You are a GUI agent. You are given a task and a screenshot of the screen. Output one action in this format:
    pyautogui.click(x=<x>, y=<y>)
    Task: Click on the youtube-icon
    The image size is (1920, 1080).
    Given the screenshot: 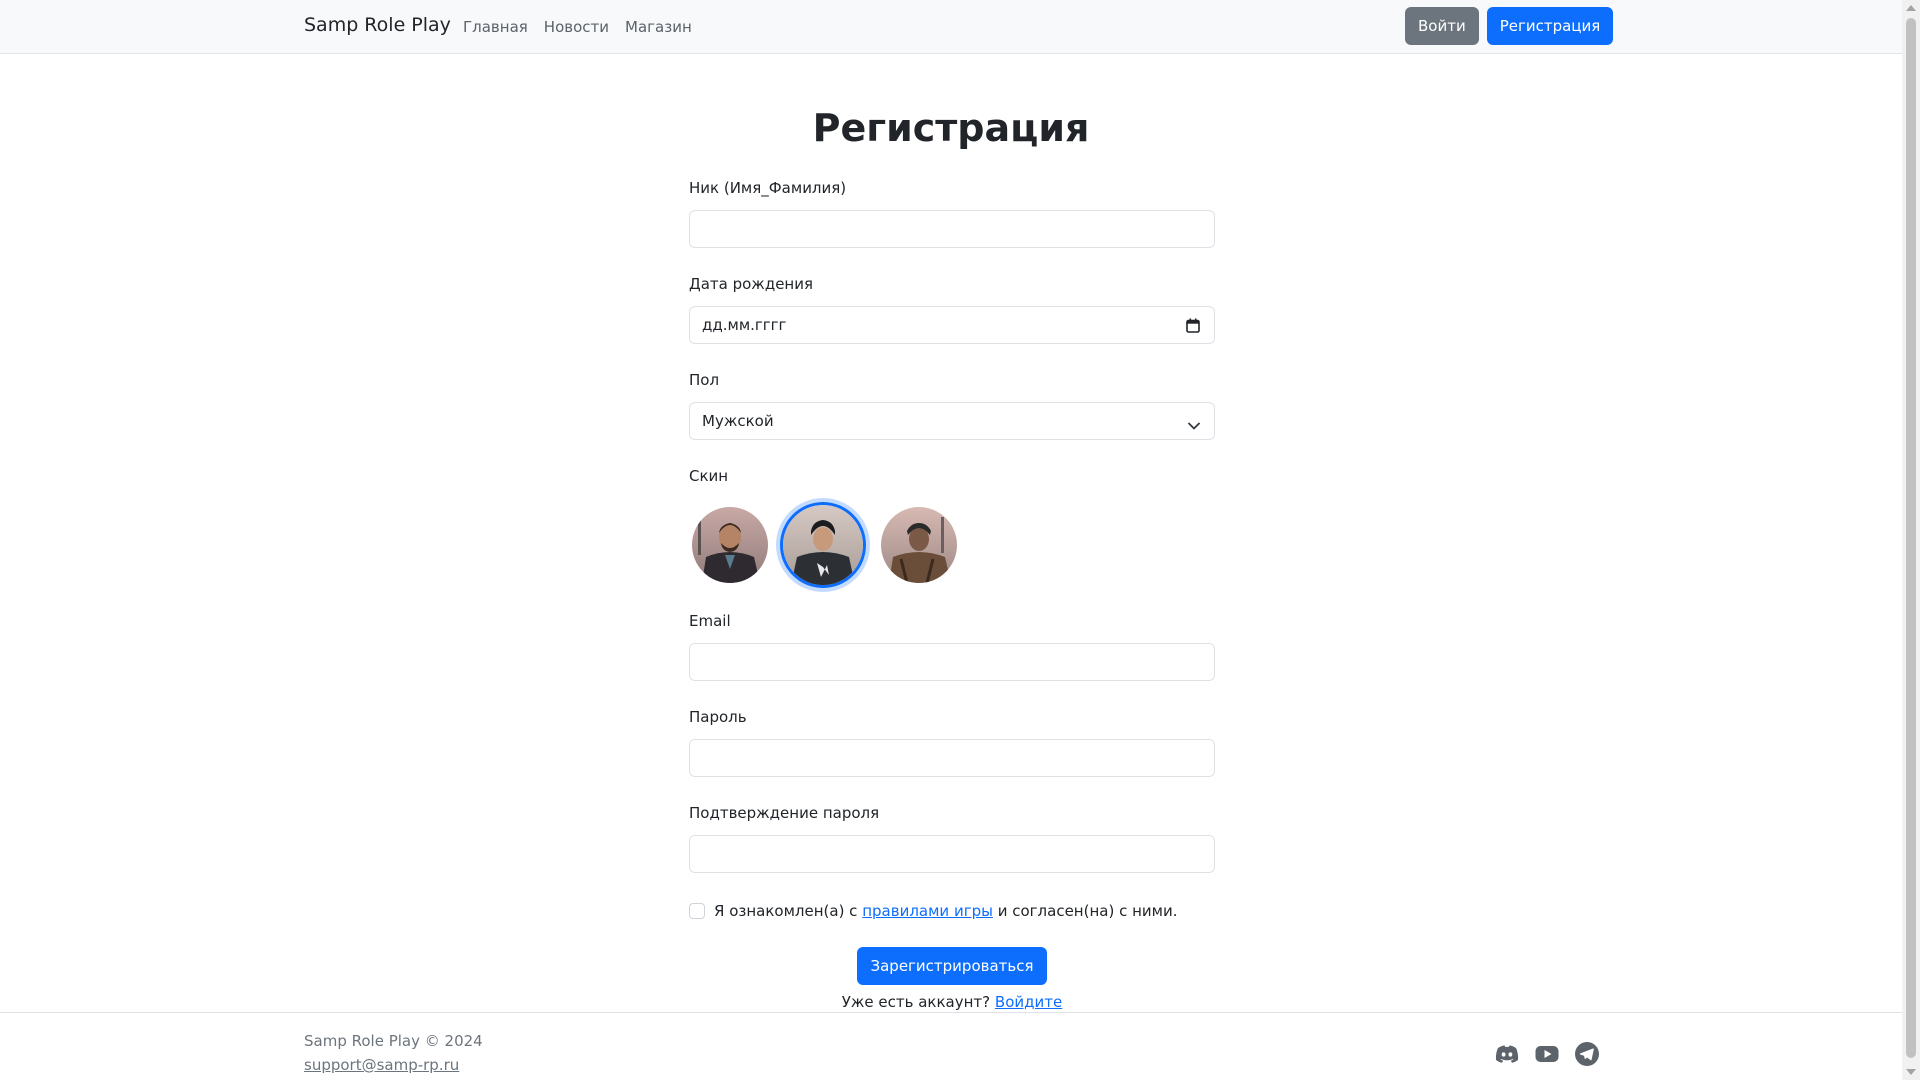 What is the action you would take?
    pyautogui.click(x=1547, y=1054)
    